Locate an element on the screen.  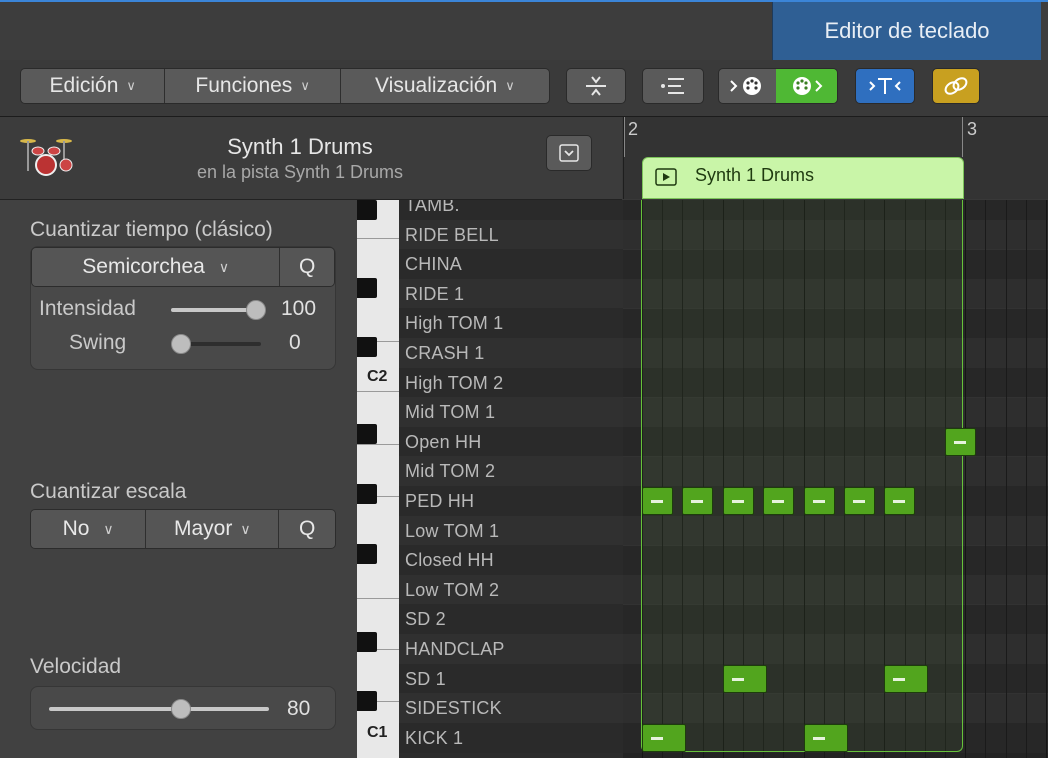
scale-quantize-control: No ∨ Mayor ∨ Q is located at coordinates (183, 529).